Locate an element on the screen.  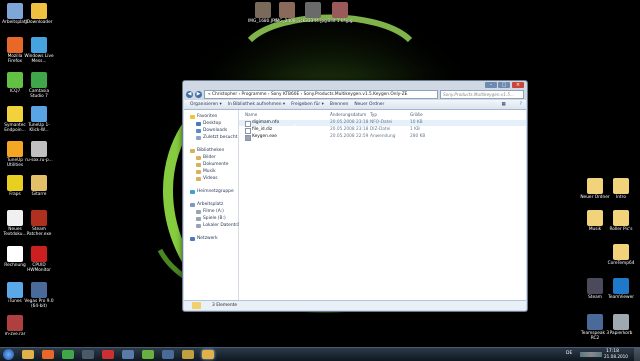
clock-date: 21.08.2010 is located at coordinates (616, 356).